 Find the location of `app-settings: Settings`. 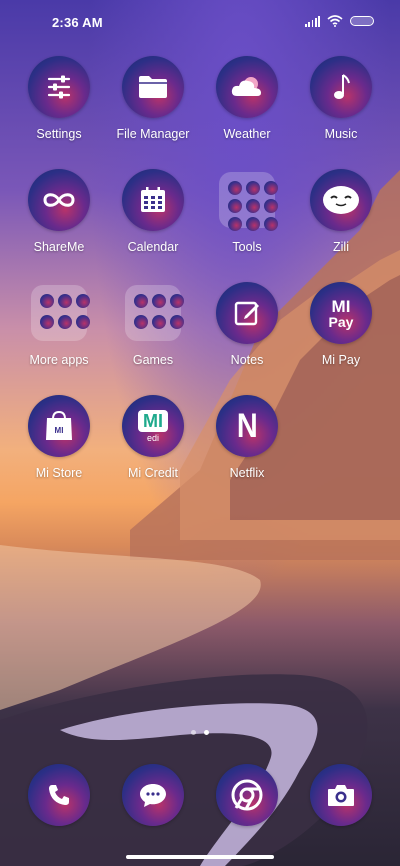

app-settings: Settings is located at coordinates (59, 98).